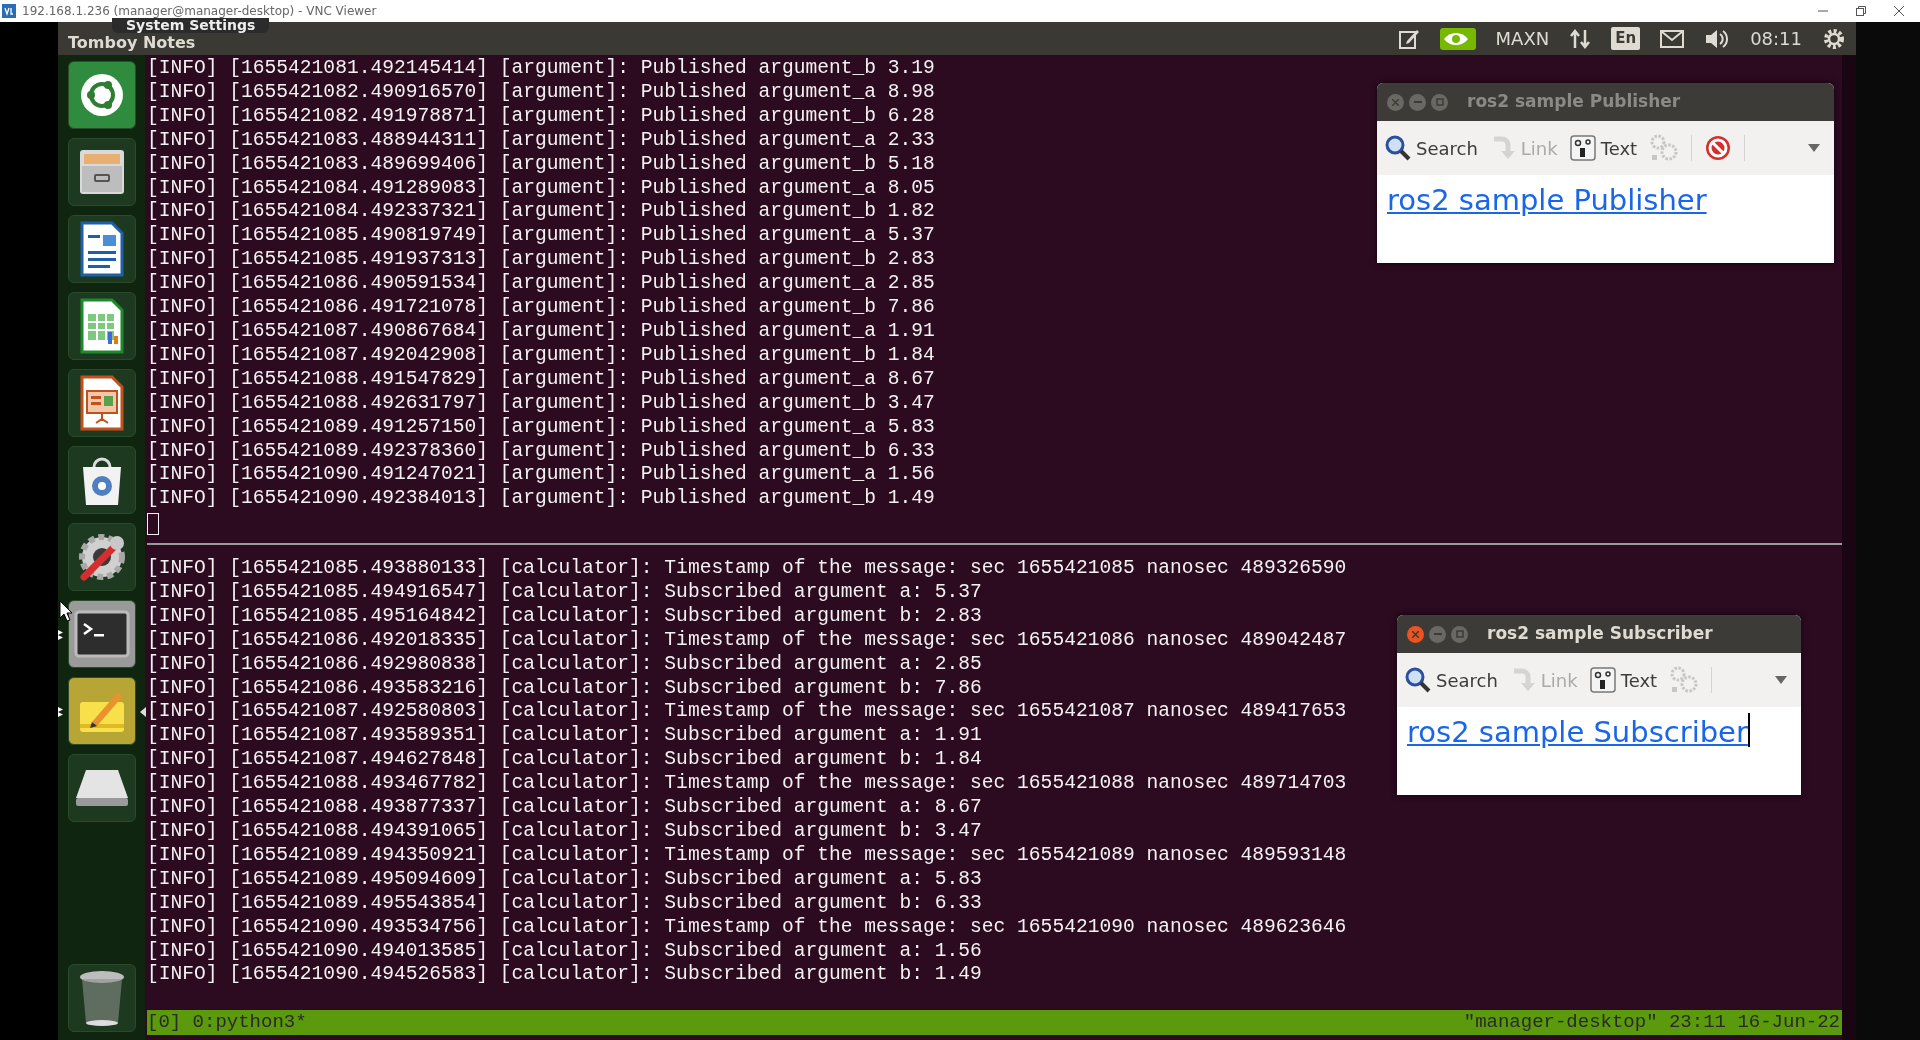 This screenshot has height=1040, width=1920. Describe the element at coordinates (227, 1022) in the screenshot. I see `status-left: [0] 0:python3*` at that location.